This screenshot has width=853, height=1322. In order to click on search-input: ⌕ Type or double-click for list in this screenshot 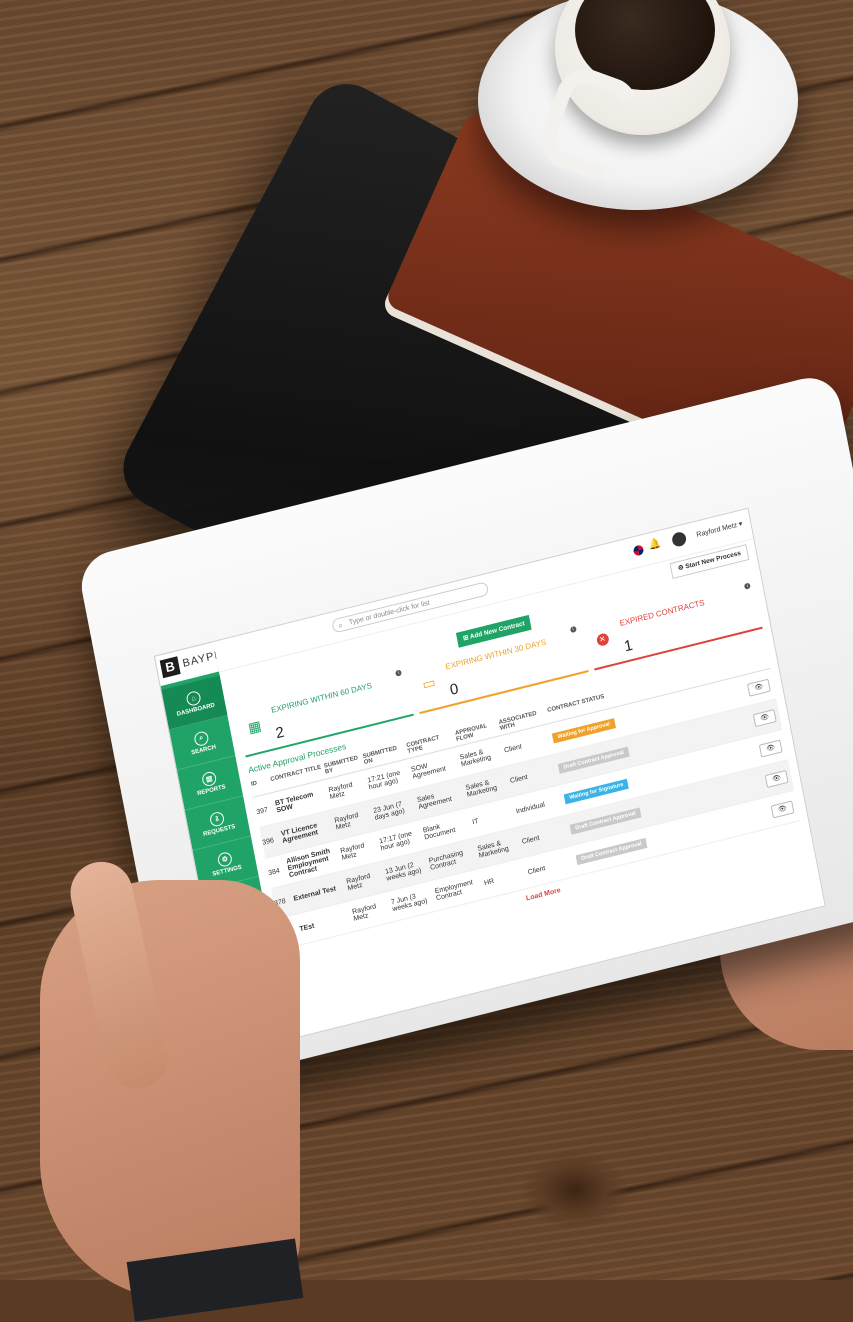, I will do `click(410, 607)`.